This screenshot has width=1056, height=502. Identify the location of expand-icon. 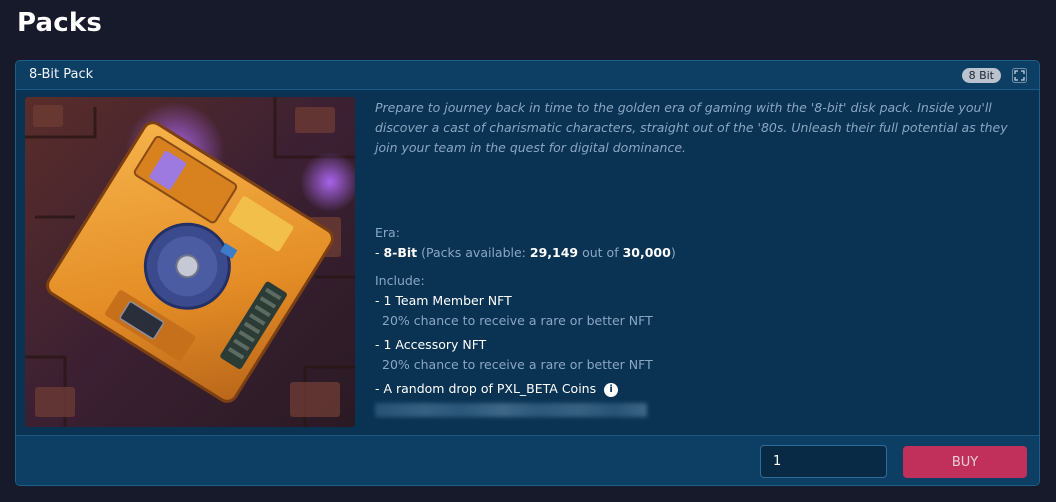
(1019, 75).